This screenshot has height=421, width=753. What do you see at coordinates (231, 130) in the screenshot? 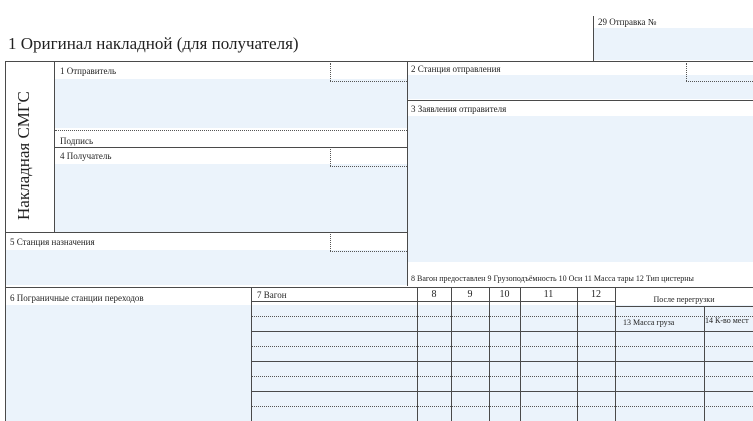
I see `signature-dotted-line` at bounding box center [231, 130].